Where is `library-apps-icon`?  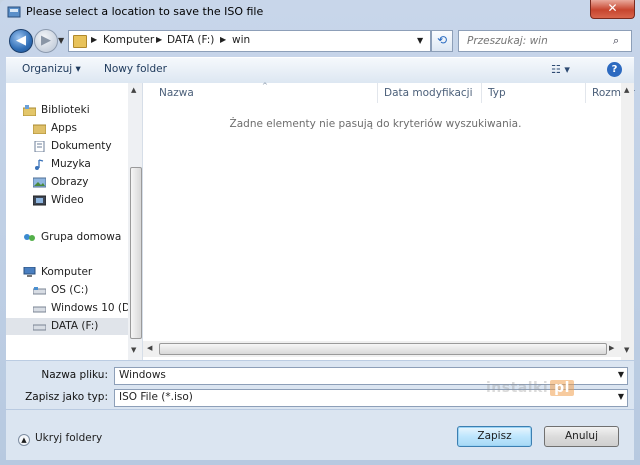
library-apps-icon is located at coordinates (39, 129).